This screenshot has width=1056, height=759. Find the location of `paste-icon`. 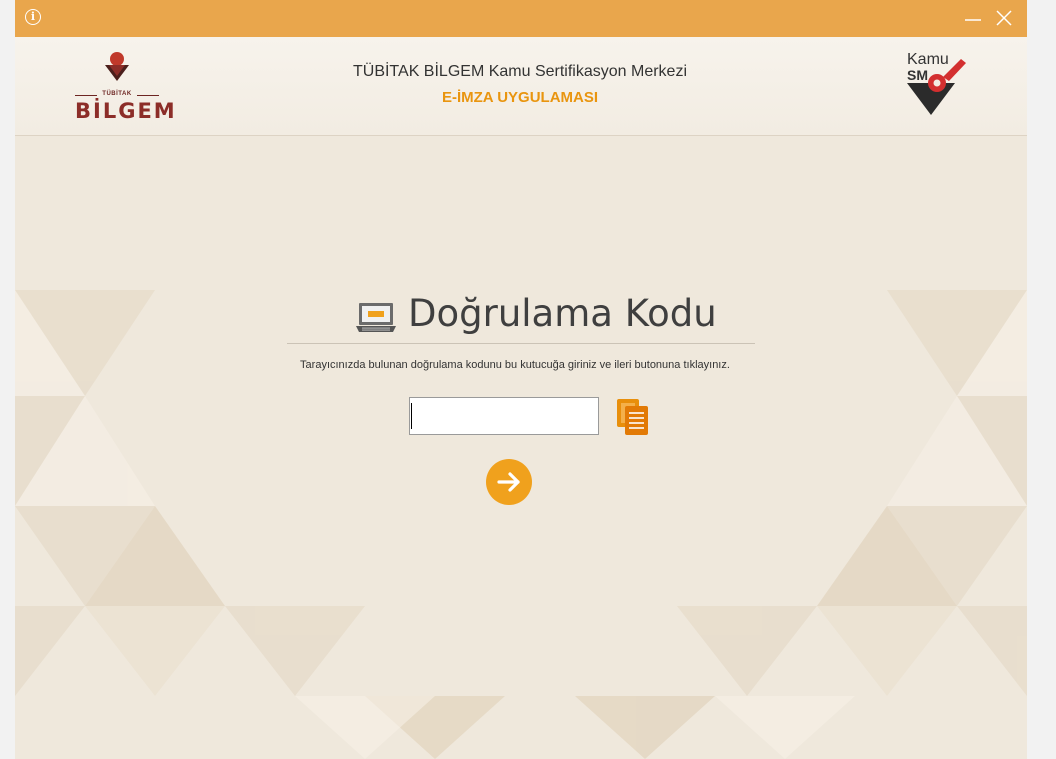

paste-icon is located at coordinates (632, 417).